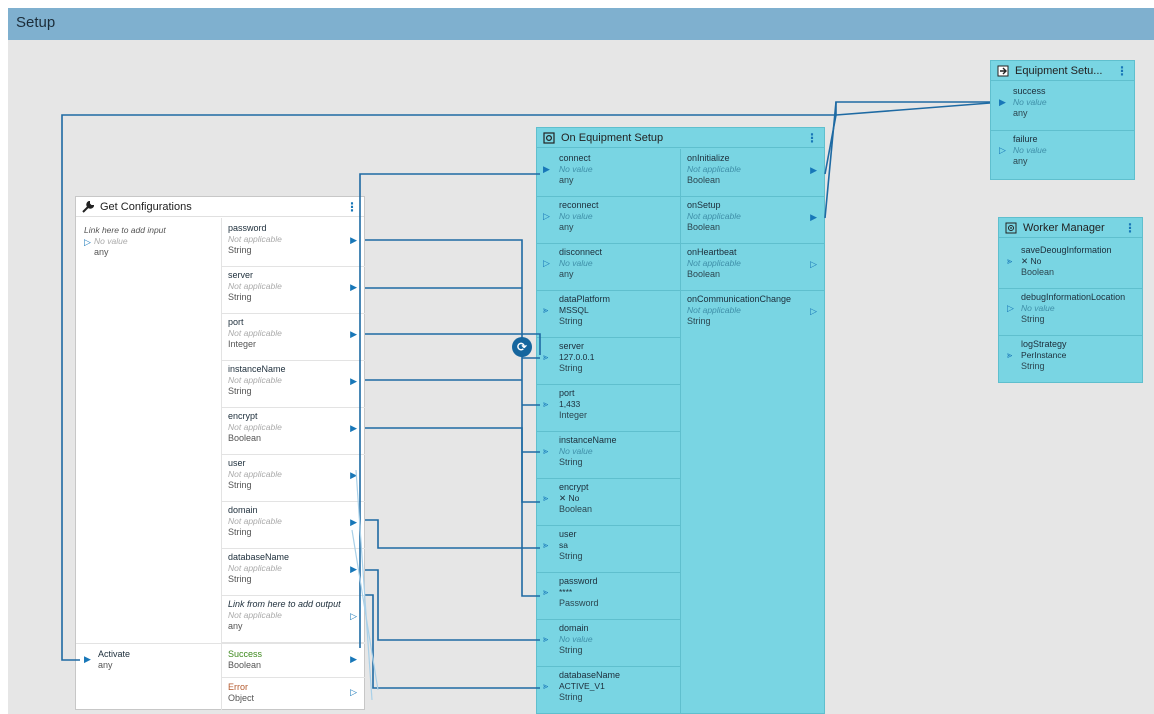 The image size is (1154, 714). I want to click on output-port-domain: domain Not applicable String ▶, so click(293, 524).